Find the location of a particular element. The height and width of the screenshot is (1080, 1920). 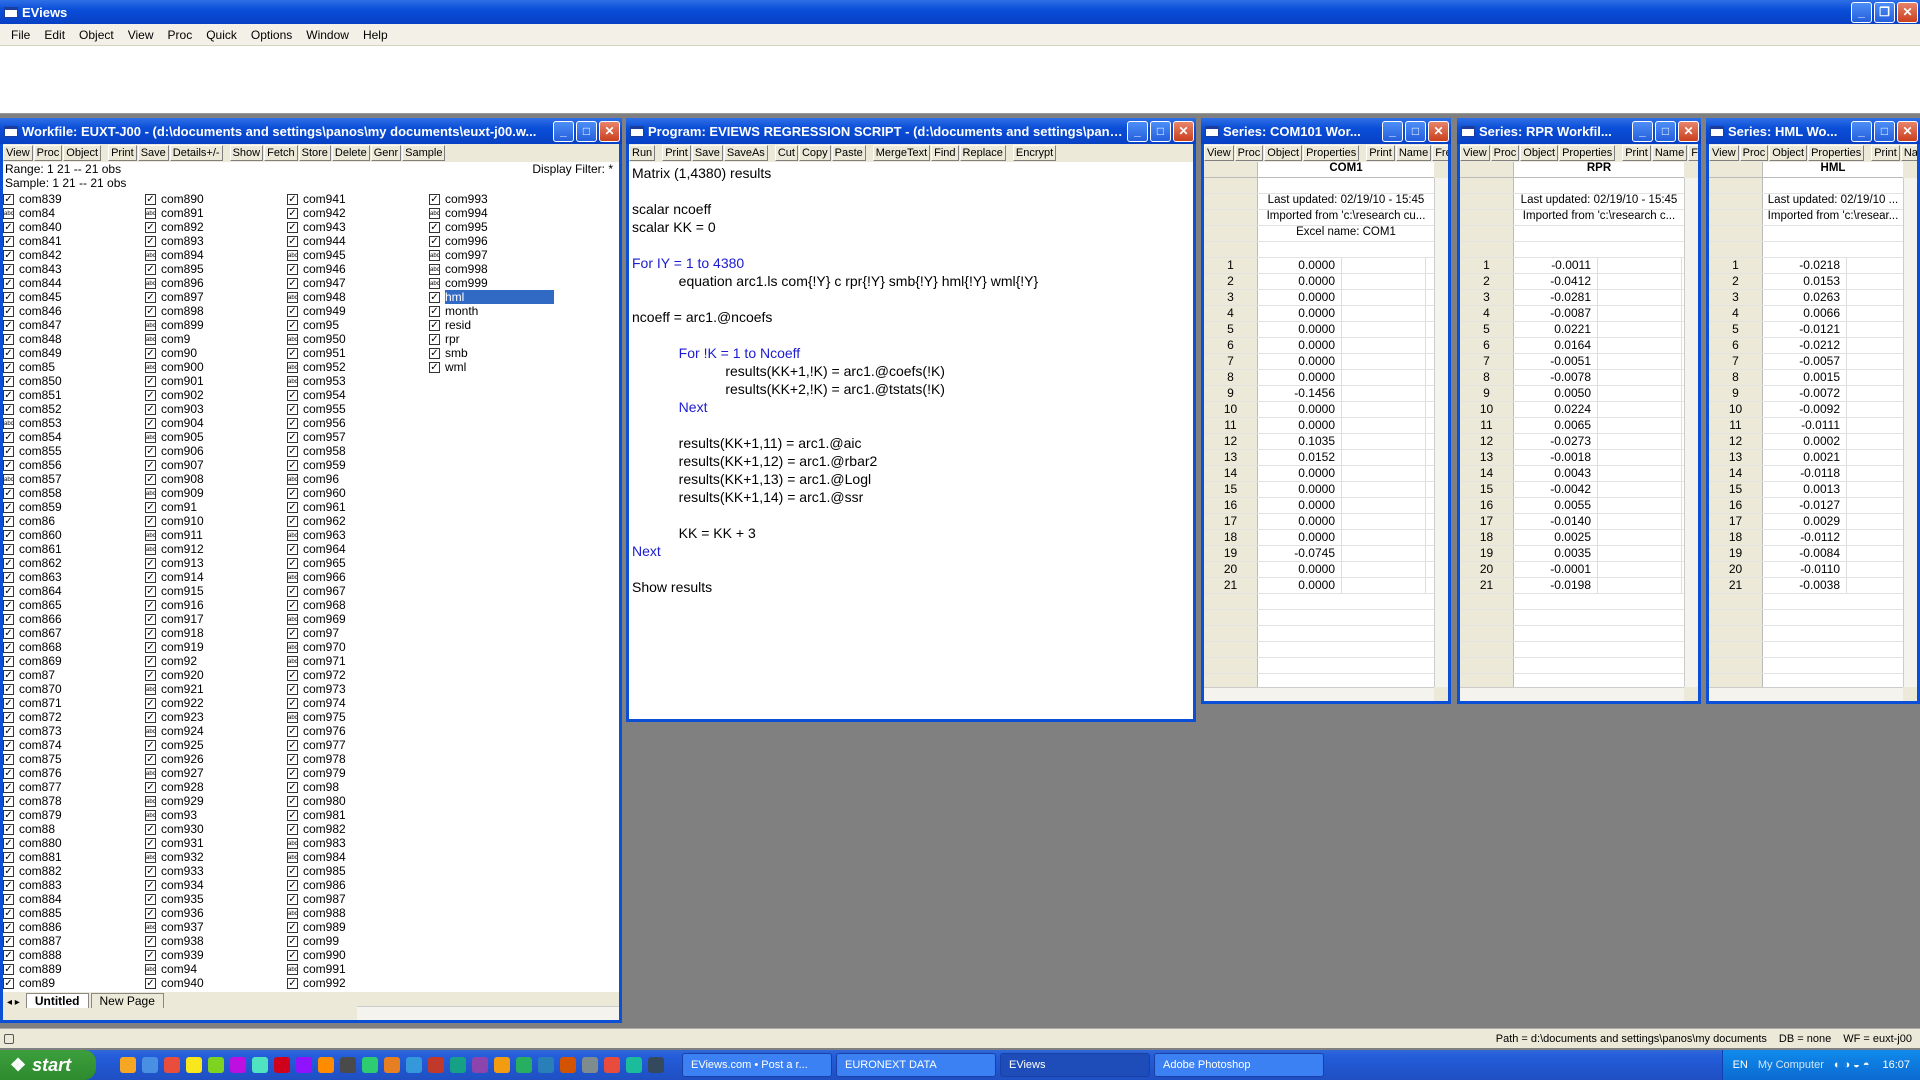

table-row: 6 0.0000 is located at coordinates (1319, 346).